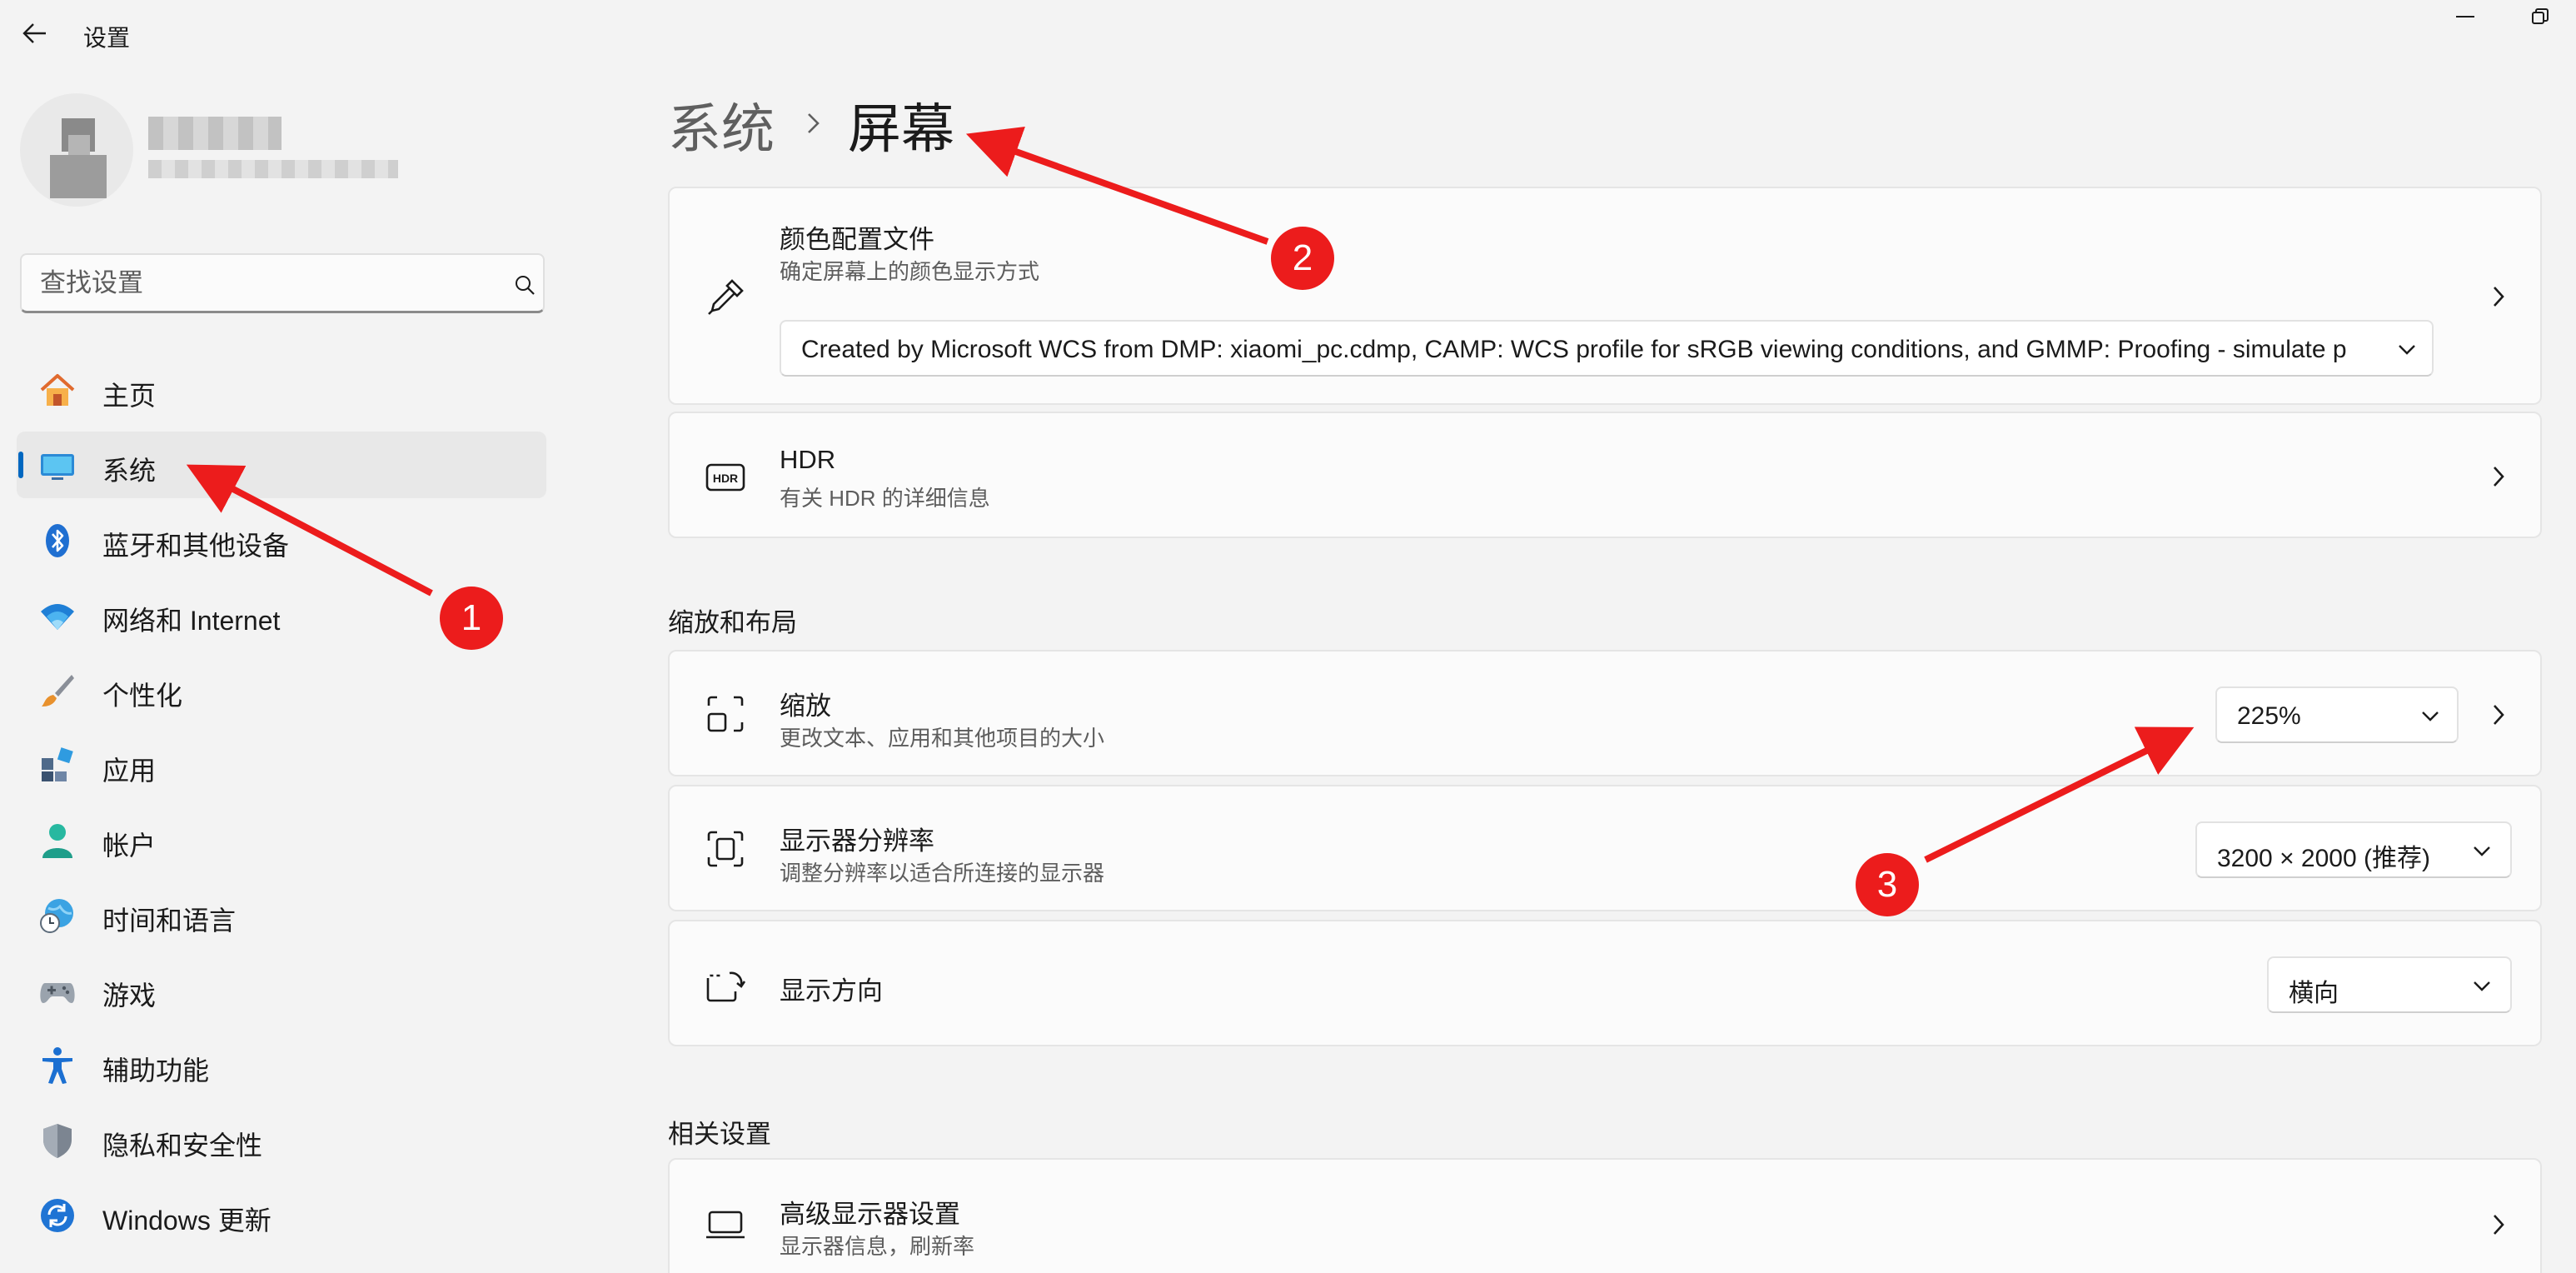 This screenshot has width=2576, height=1273. What do you see at coordinates (281, 765) in the screenshot?
I see `sidebar-item-apps: 应用` at bounding box center [281, 765].